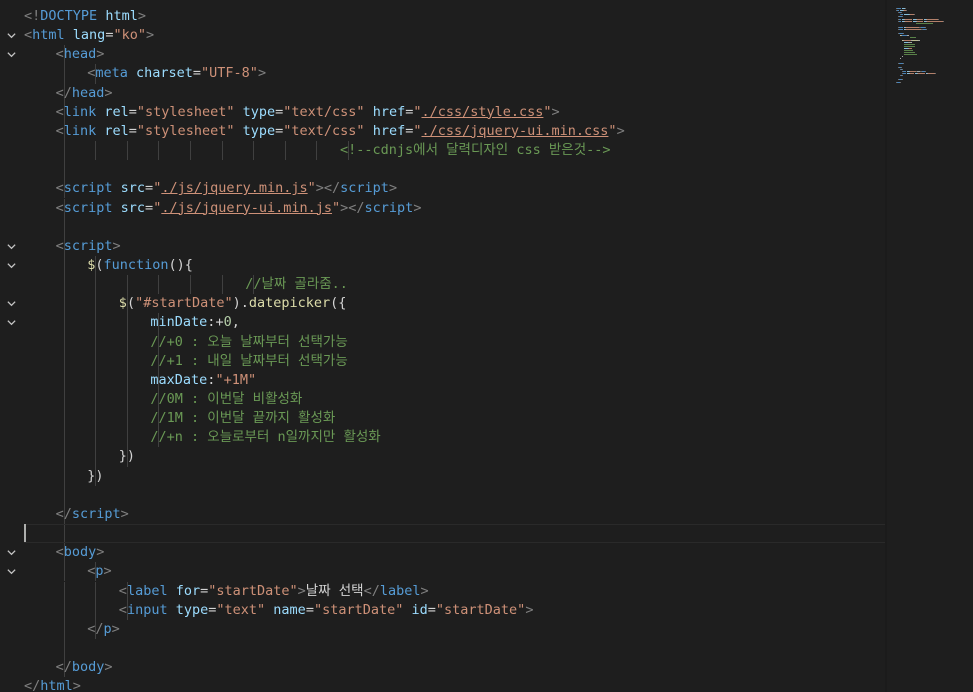  I want to click on code-line: </head>, so click(84, 93).